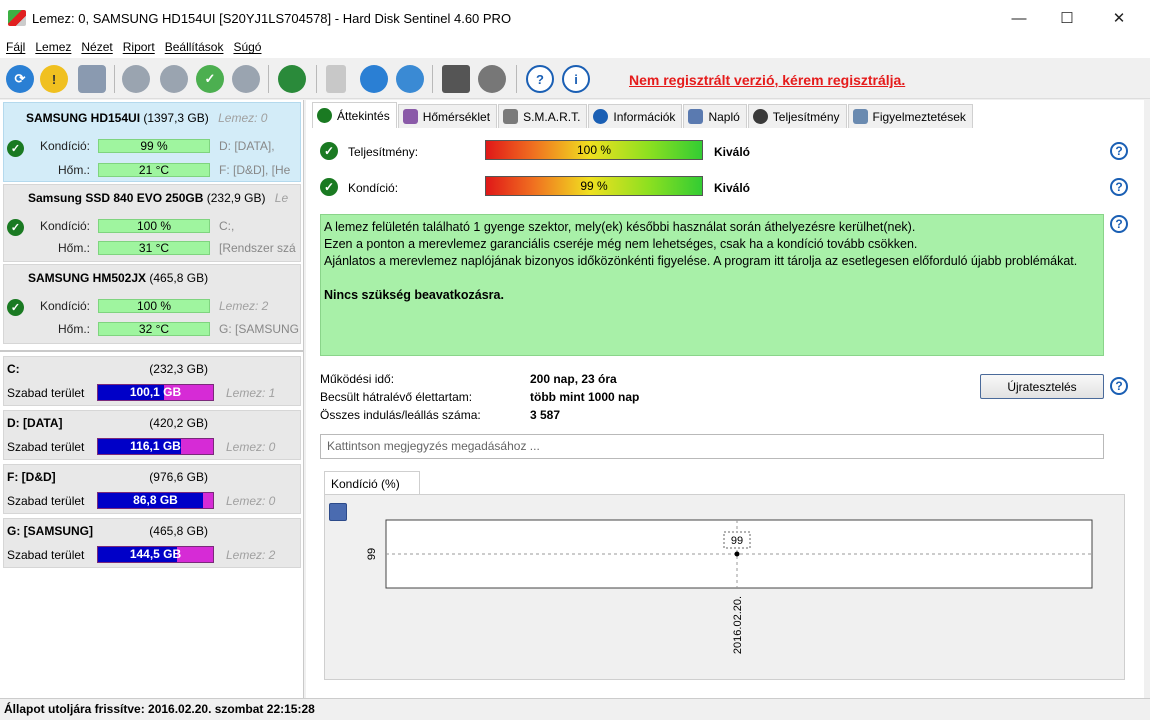  What do you see at coordinates (410, 79) in the screenshot?
I see `network-icon` at bounding box center [410, 79].